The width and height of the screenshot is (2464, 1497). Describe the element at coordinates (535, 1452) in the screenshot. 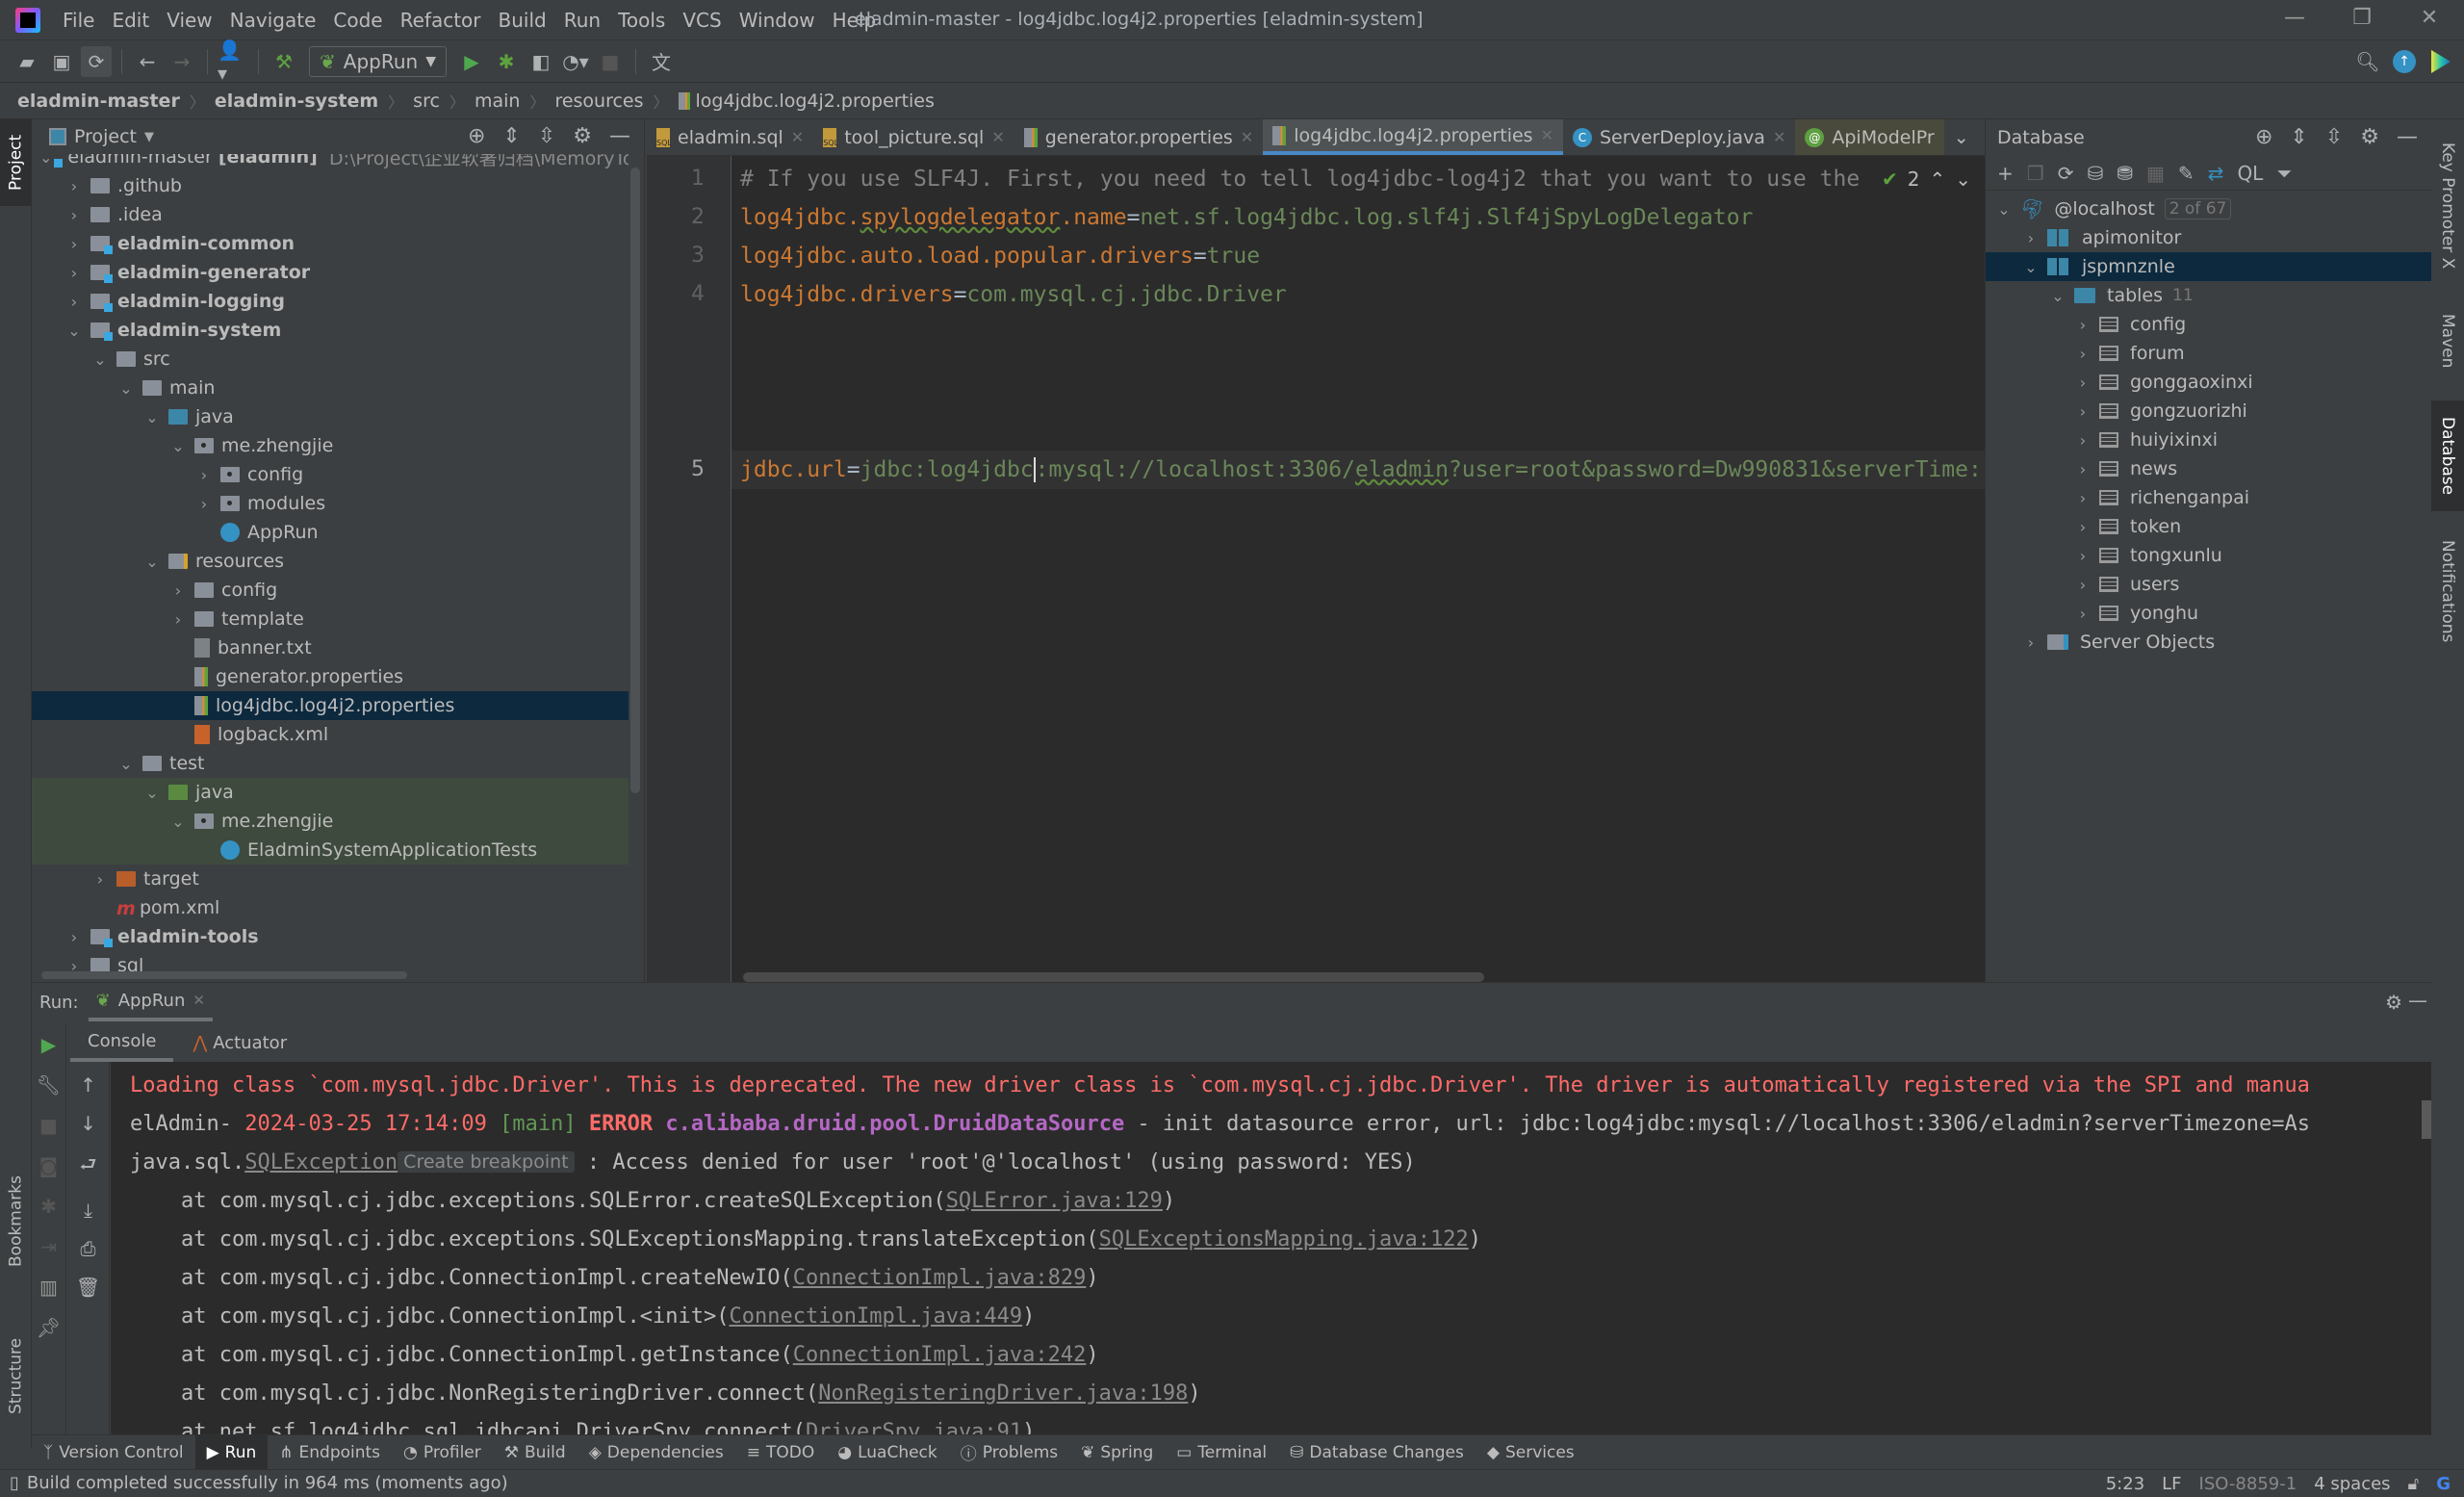

I see `tool-window-build: ⚒ Build` at that location.